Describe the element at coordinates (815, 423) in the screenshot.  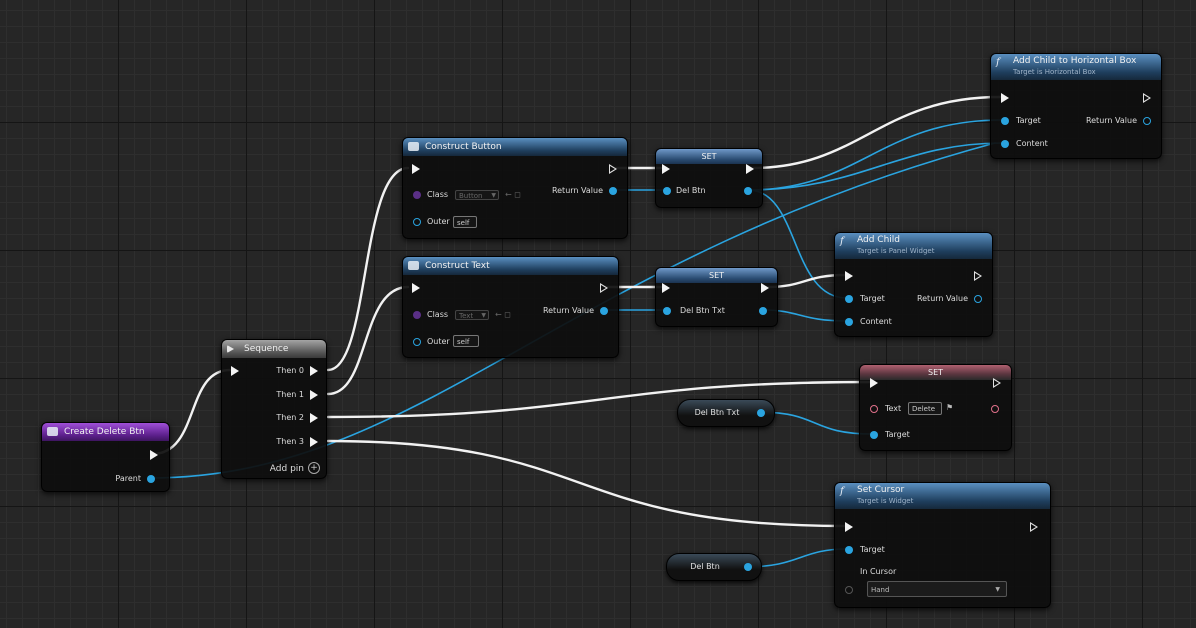
I see `wire-getter-del-btn-txt-to-target` at that location.